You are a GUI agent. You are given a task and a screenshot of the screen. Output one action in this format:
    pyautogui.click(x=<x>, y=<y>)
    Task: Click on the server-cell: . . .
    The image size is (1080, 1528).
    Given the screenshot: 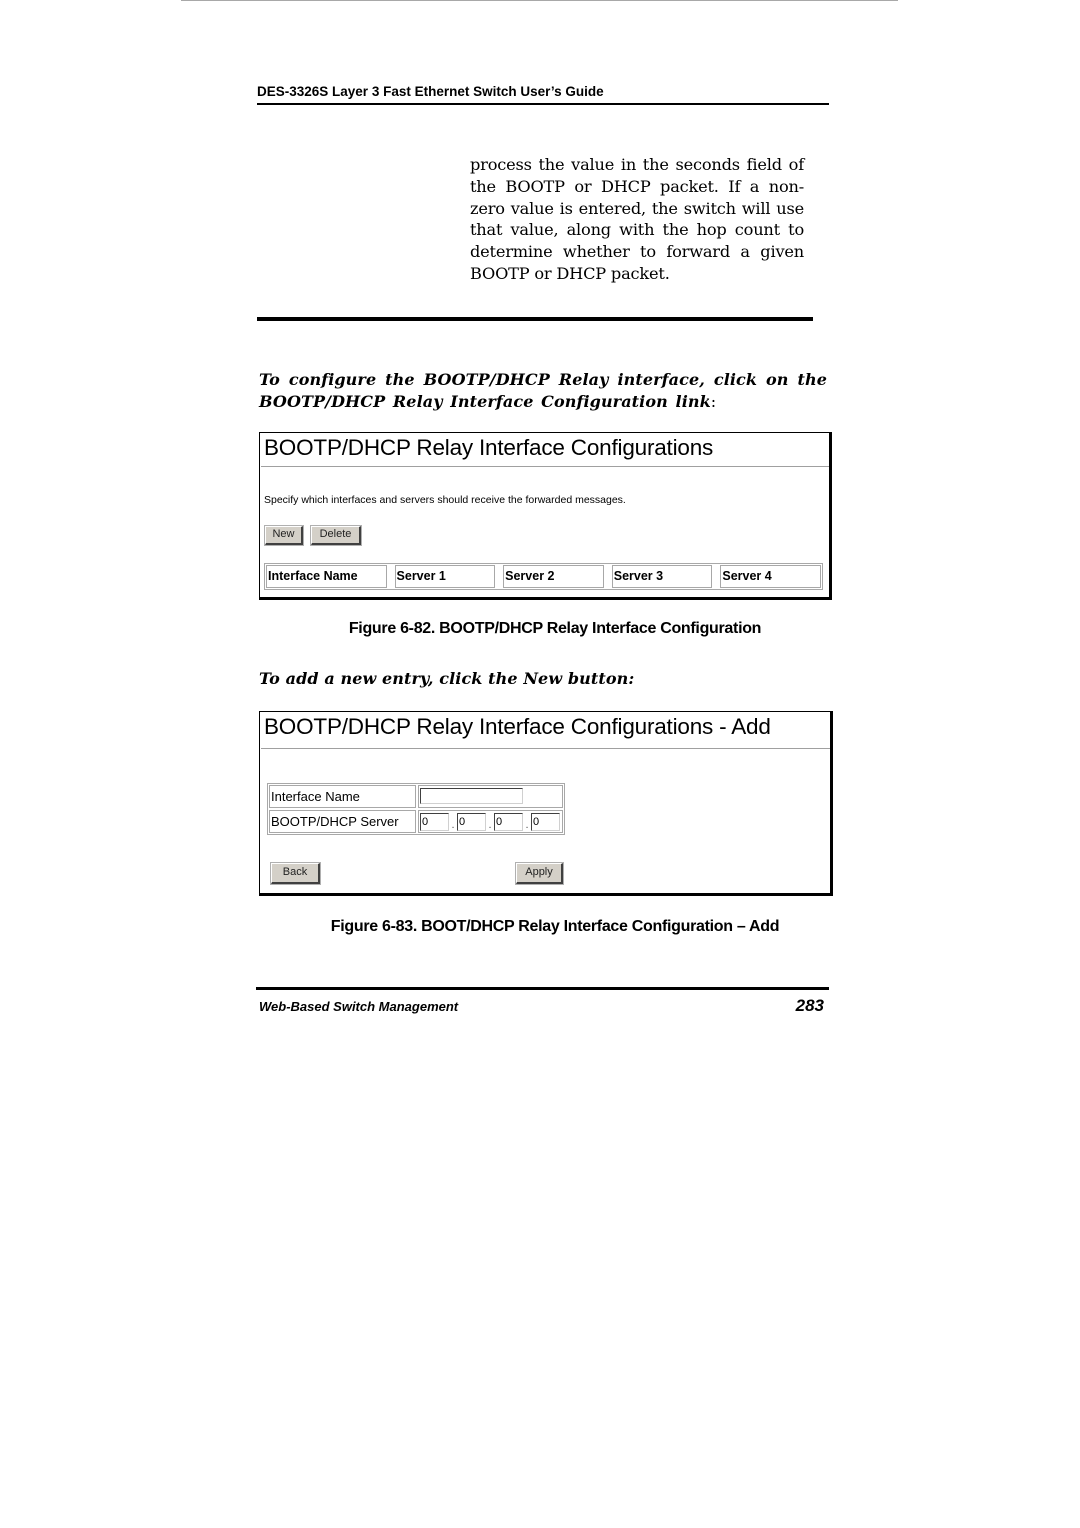 What is the action you would take?
    pyautogui.click(x=490, y=821)
    